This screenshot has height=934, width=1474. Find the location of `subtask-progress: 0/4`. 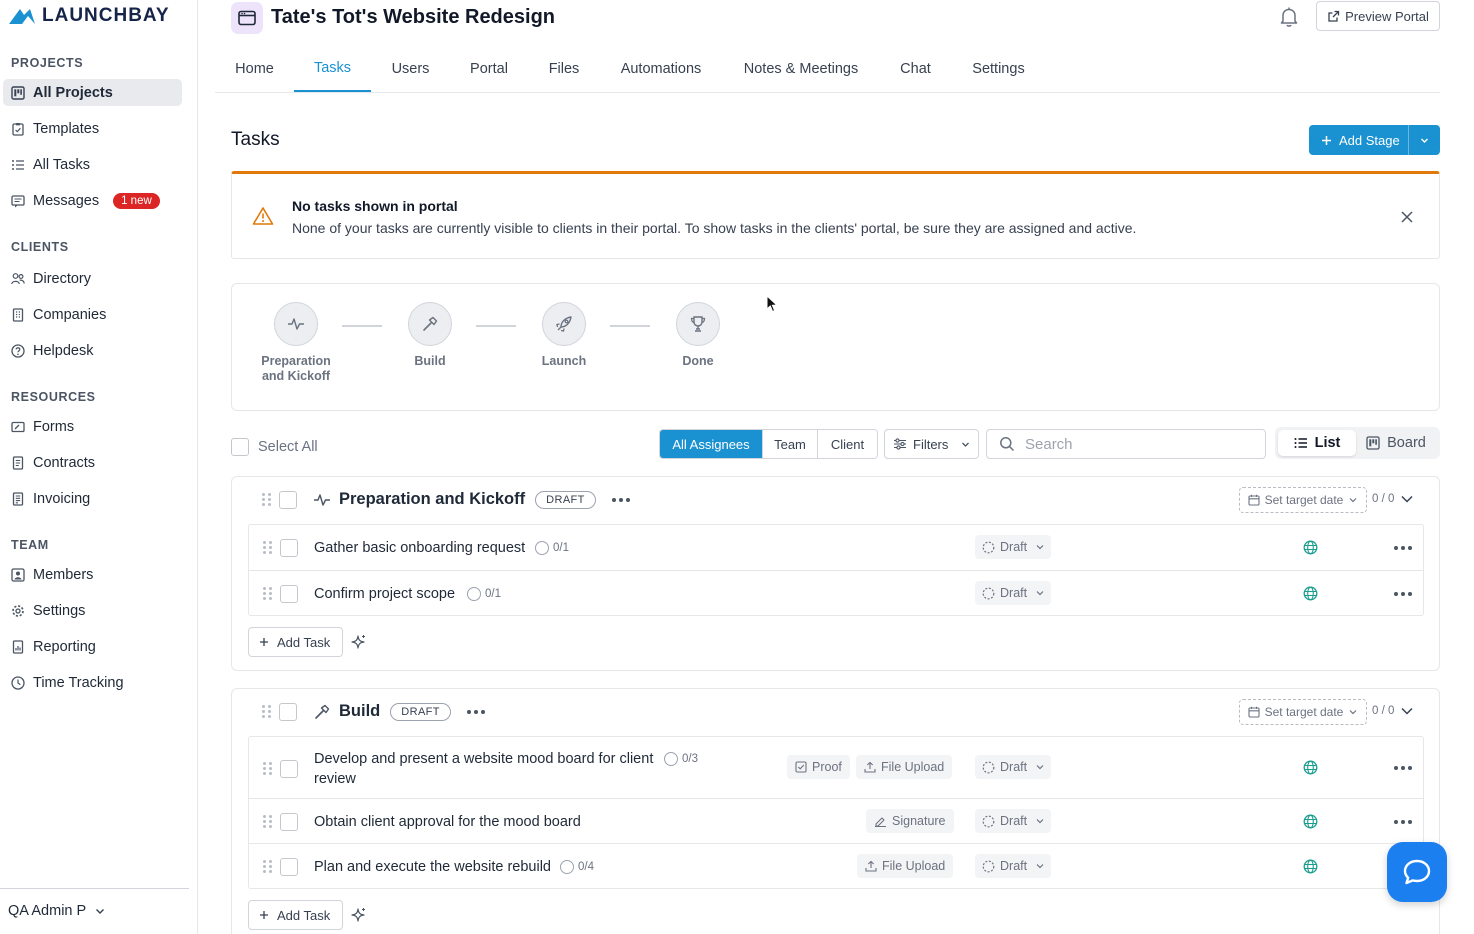

subtask-progress: 0/4 is located at coordinates (577, 867).